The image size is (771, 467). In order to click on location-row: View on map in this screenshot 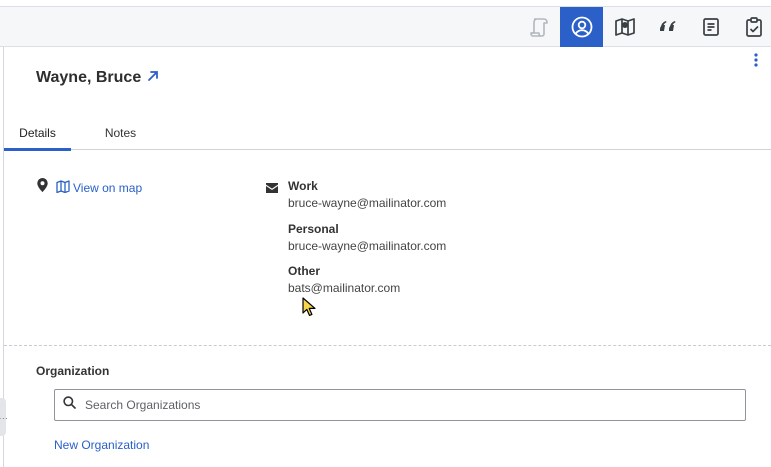, I will do `click(89, 187)`.